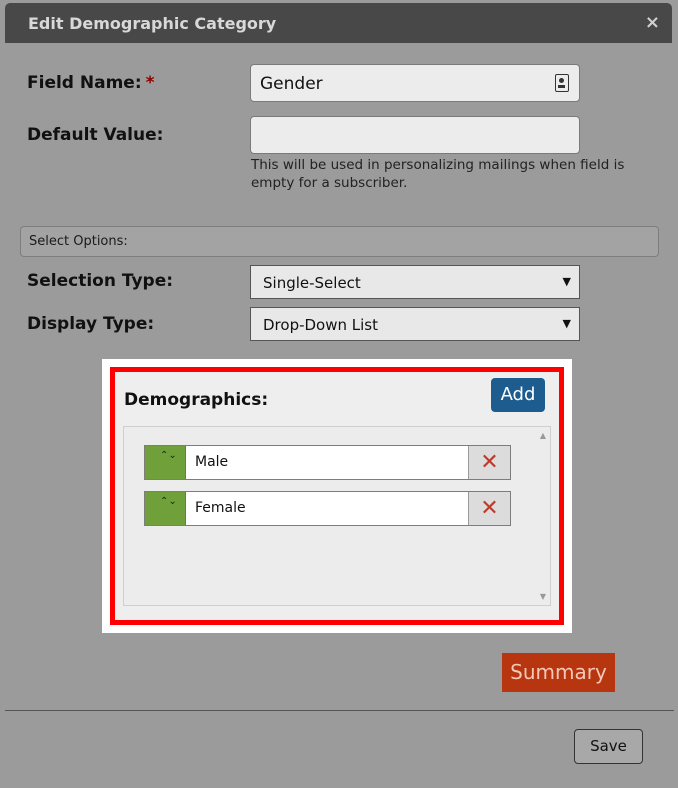 The height and width of the screenshot is (788, 678). I want to click on summary-button: Summary, so click(558, 672).